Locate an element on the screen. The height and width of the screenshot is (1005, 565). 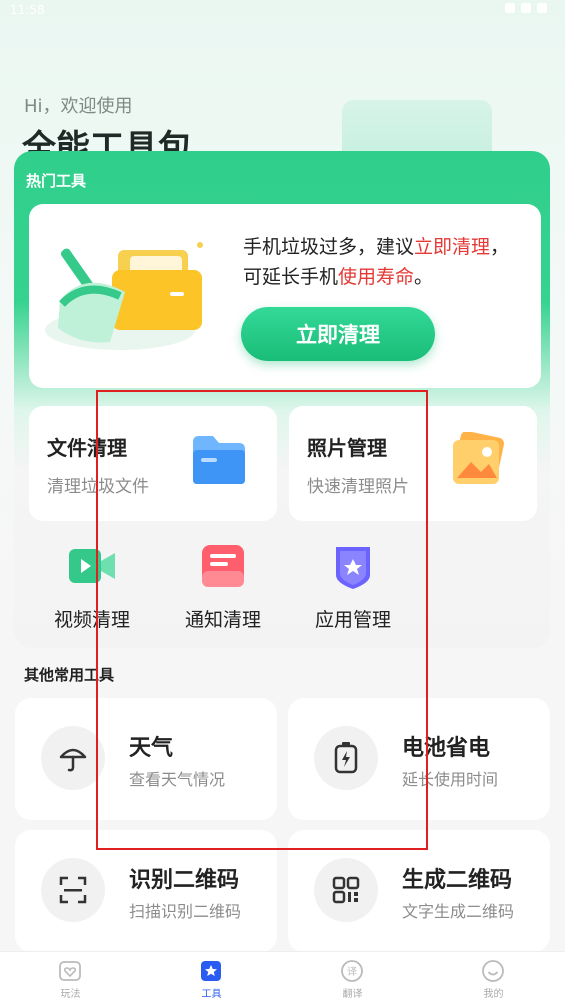
status-time: 11:58 is located at coordinates (27, 10).